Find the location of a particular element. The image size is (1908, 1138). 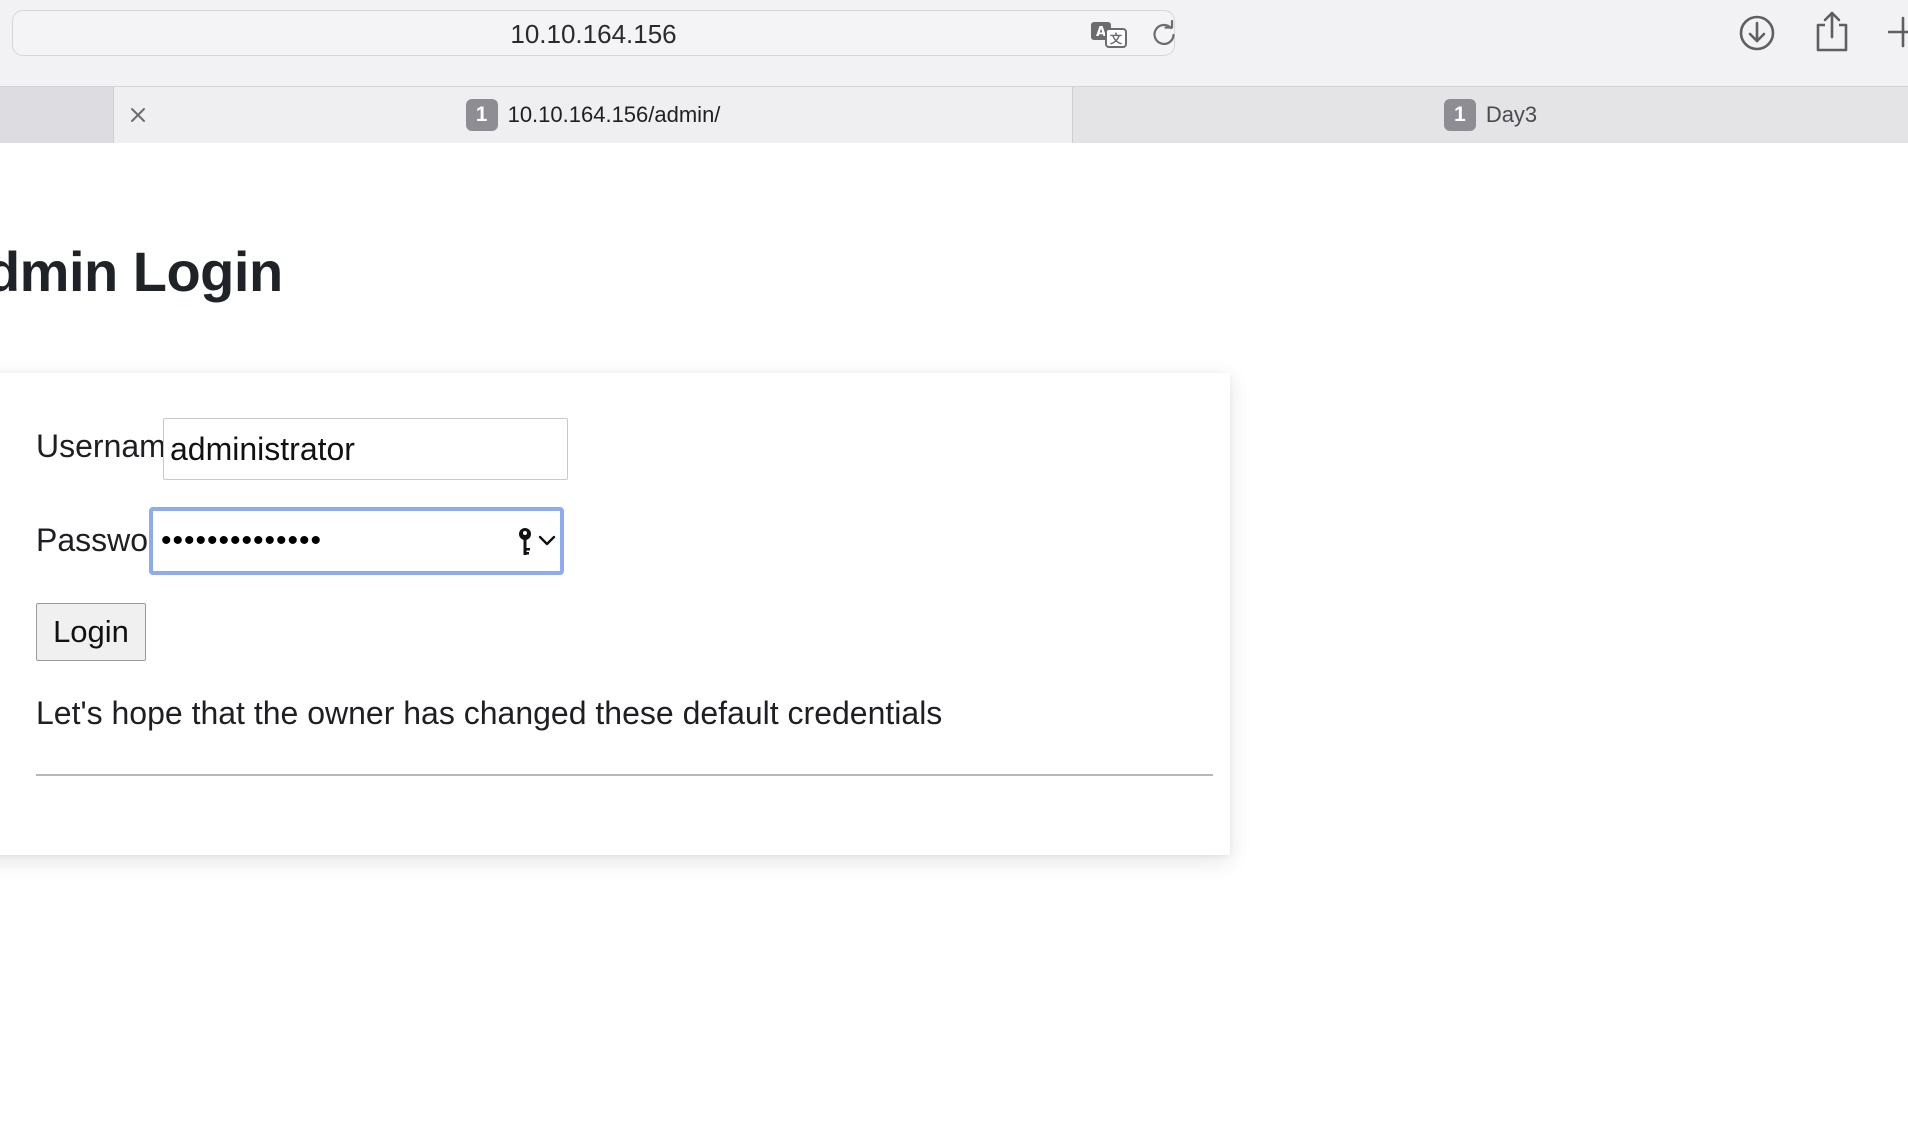

tab-bar: 1 10.10.164.156/admin/ 1 Day3 is located at coordinates (954, 114).